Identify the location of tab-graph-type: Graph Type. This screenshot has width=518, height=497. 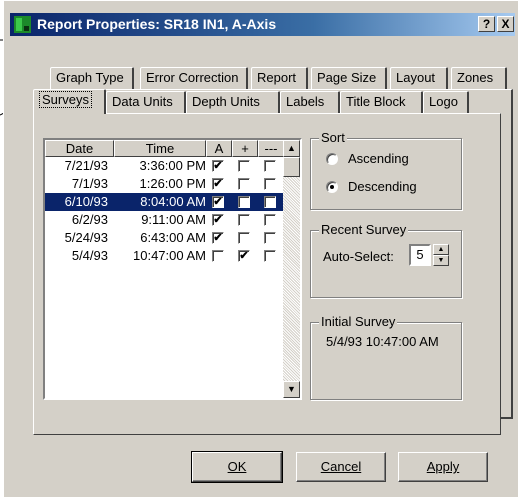
(92, 78).